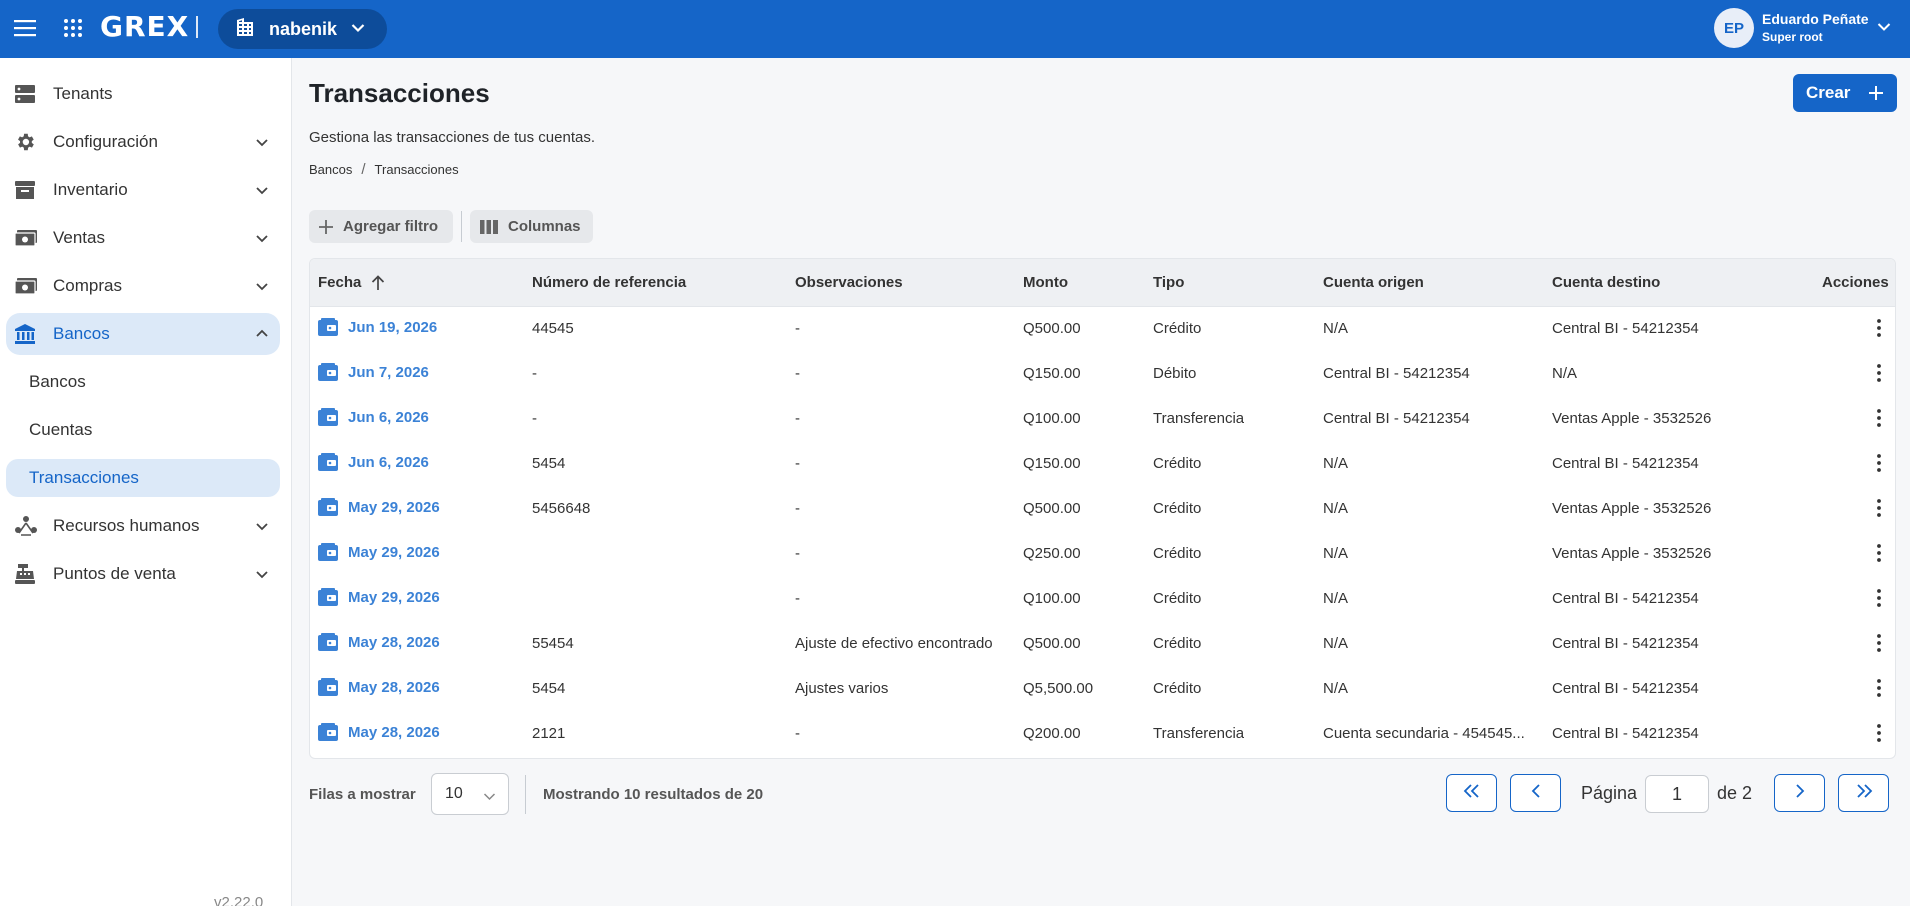 The width and height of the screenshot is (1910, 906). Describe the element at coordinates (1815, 19) in the screenshot. I see `user-name: Eduardo Peñate` at that location.